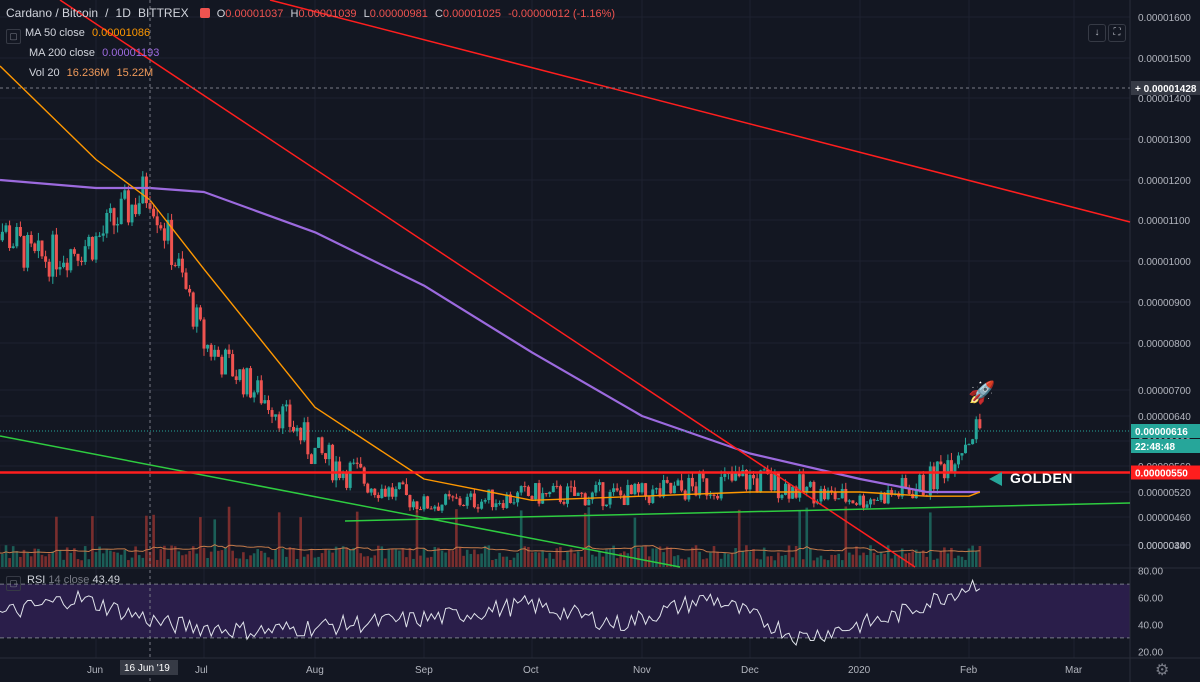 The image size is (1200, 682). I want to click on rsi-tick-label: 20.00, so click(1150, 652).